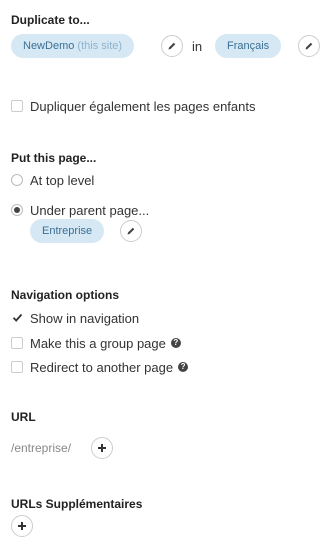 Image resolution: width=320 pixels, height=537 pixels. I want to click on group-page-label: Make this a group page, so click(98, 343).